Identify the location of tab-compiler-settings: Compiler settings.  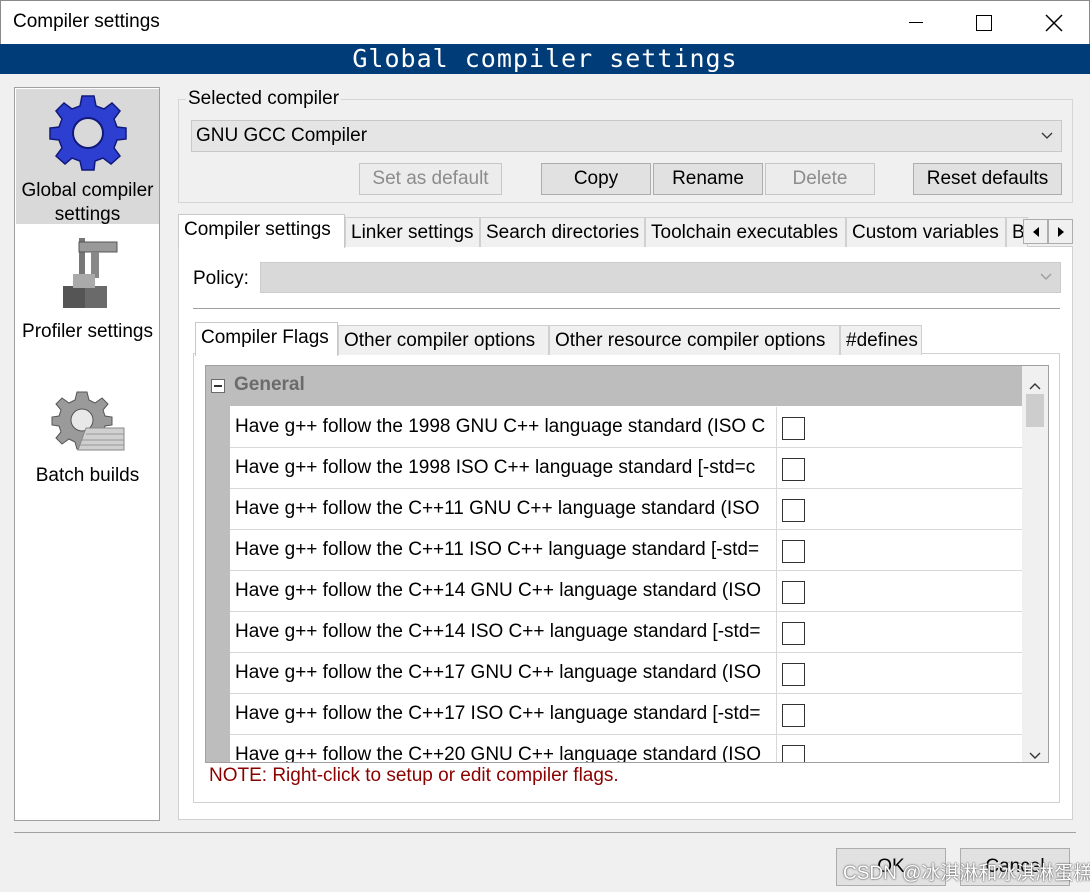
(261, 231).